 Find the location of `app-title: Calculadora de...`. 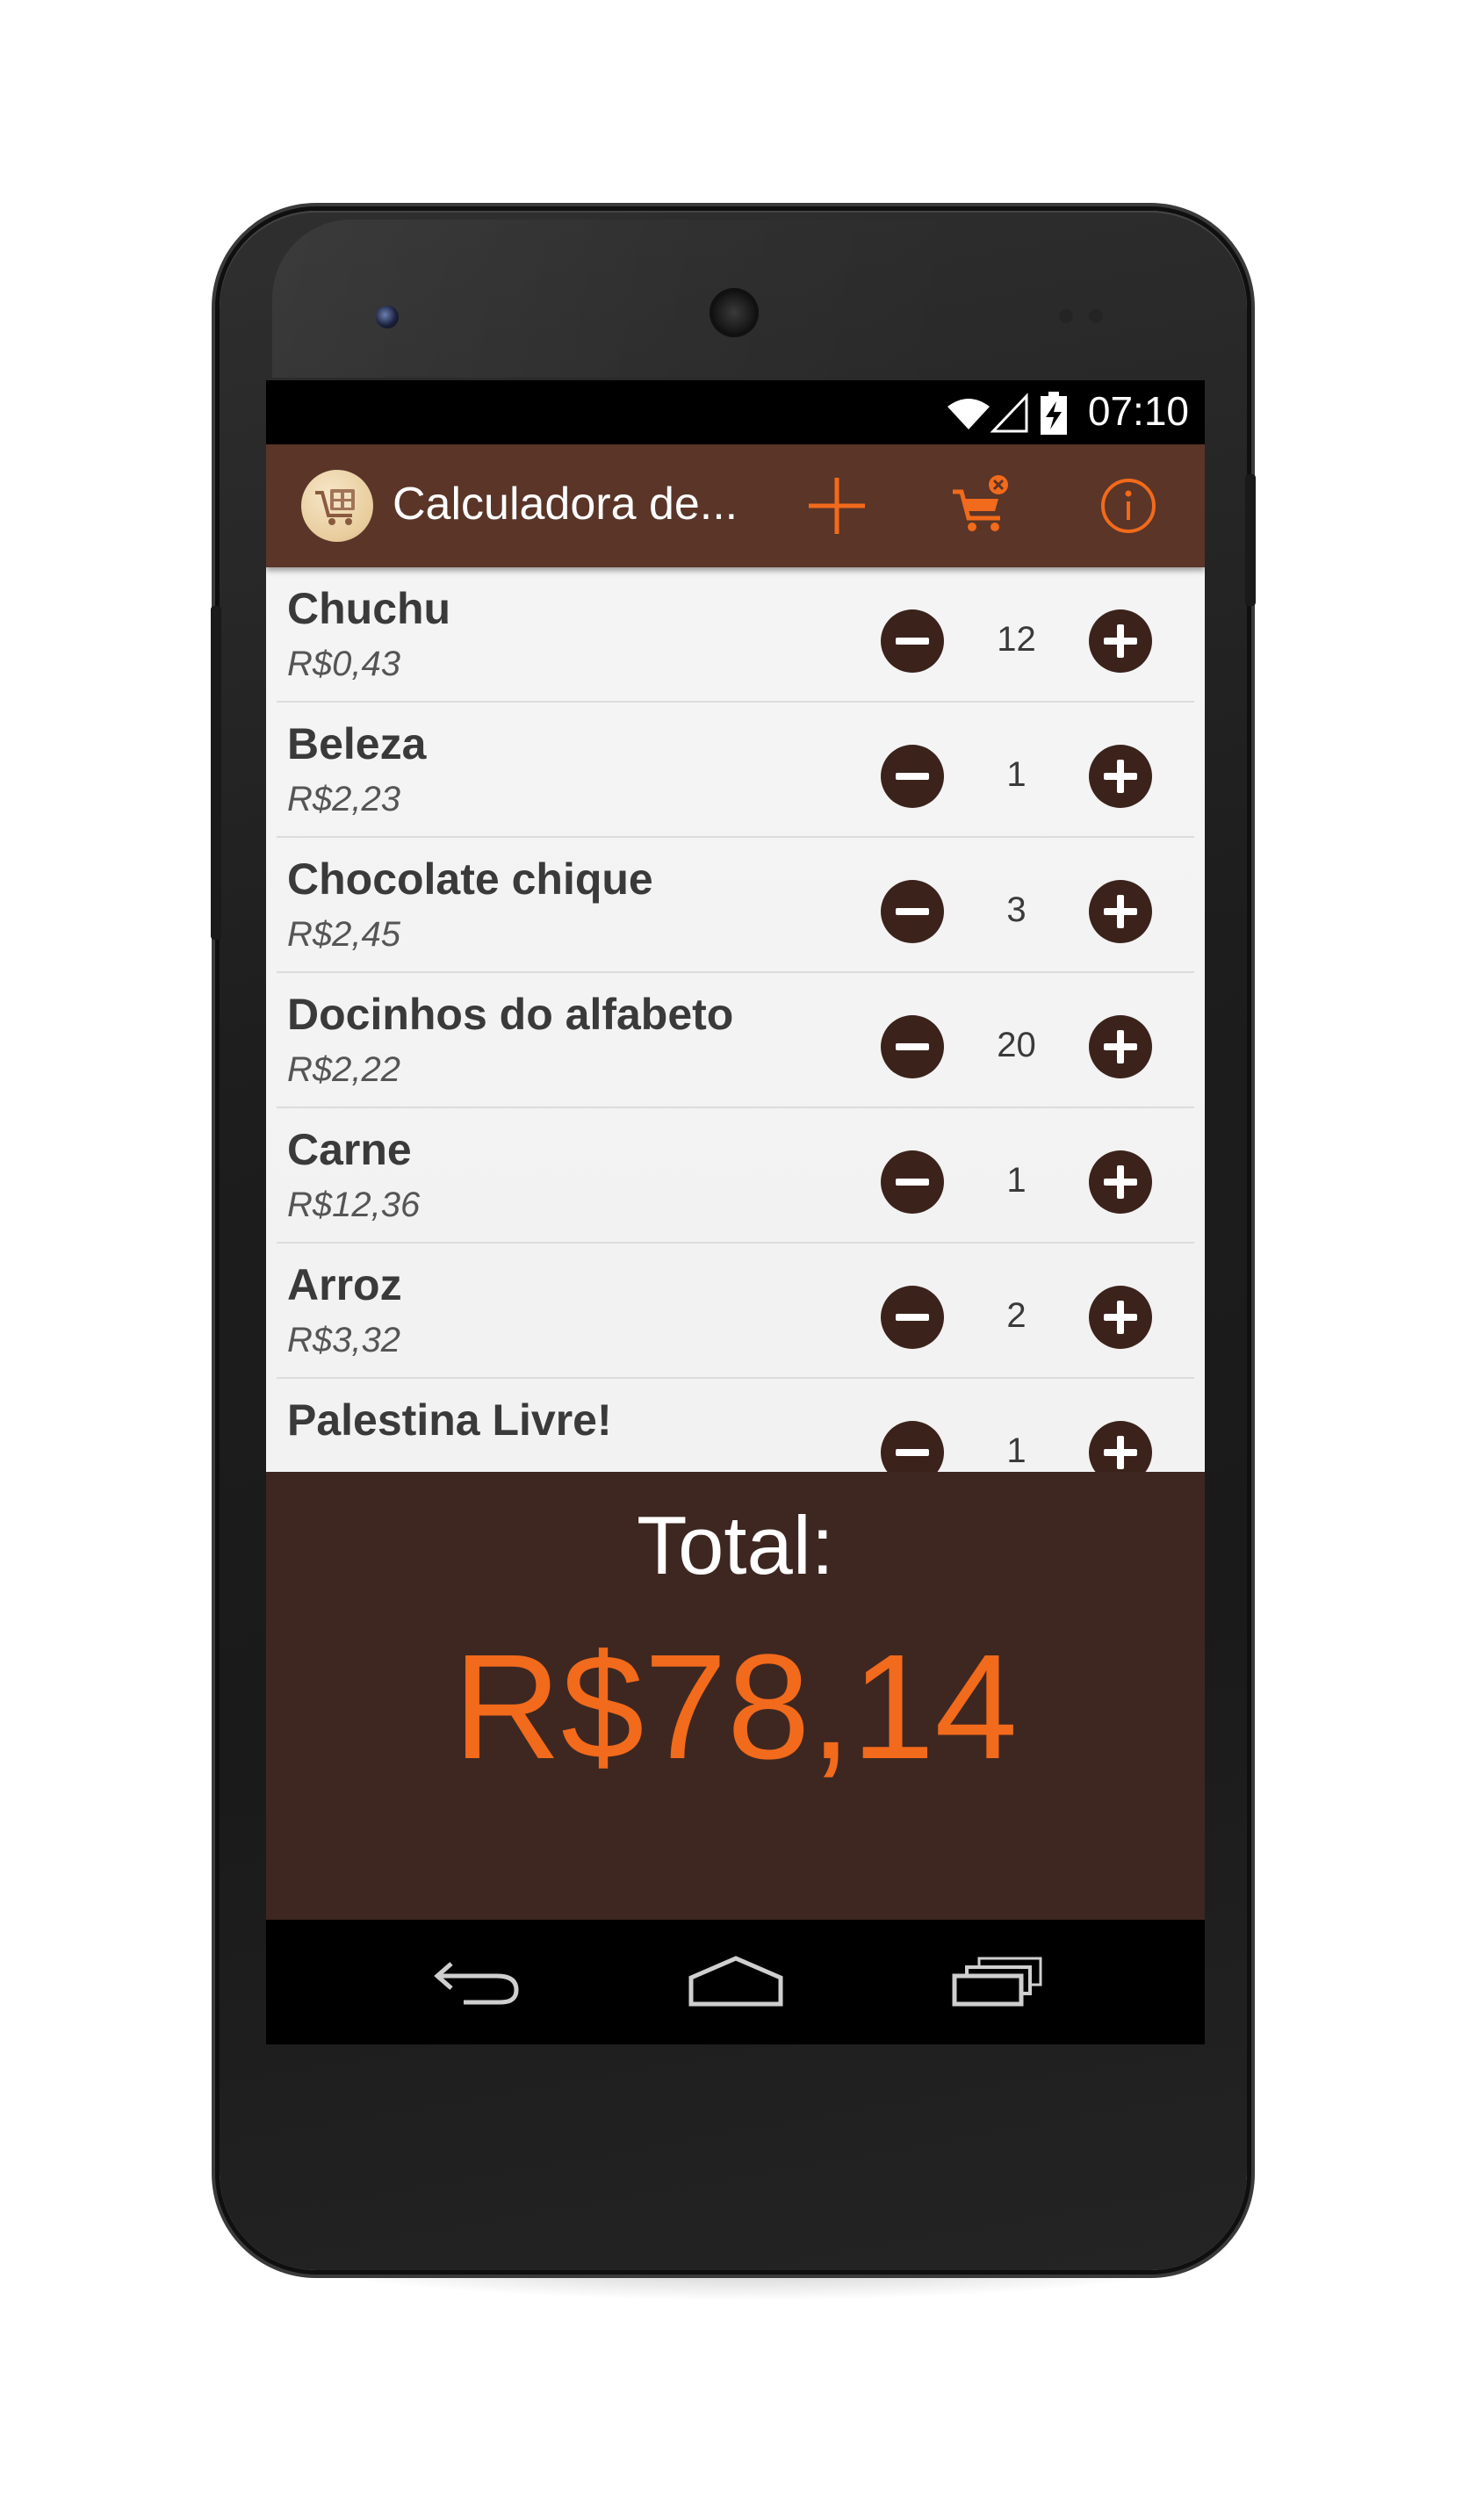

app-title: Calculadora de... is located at coordinates (565, 504).